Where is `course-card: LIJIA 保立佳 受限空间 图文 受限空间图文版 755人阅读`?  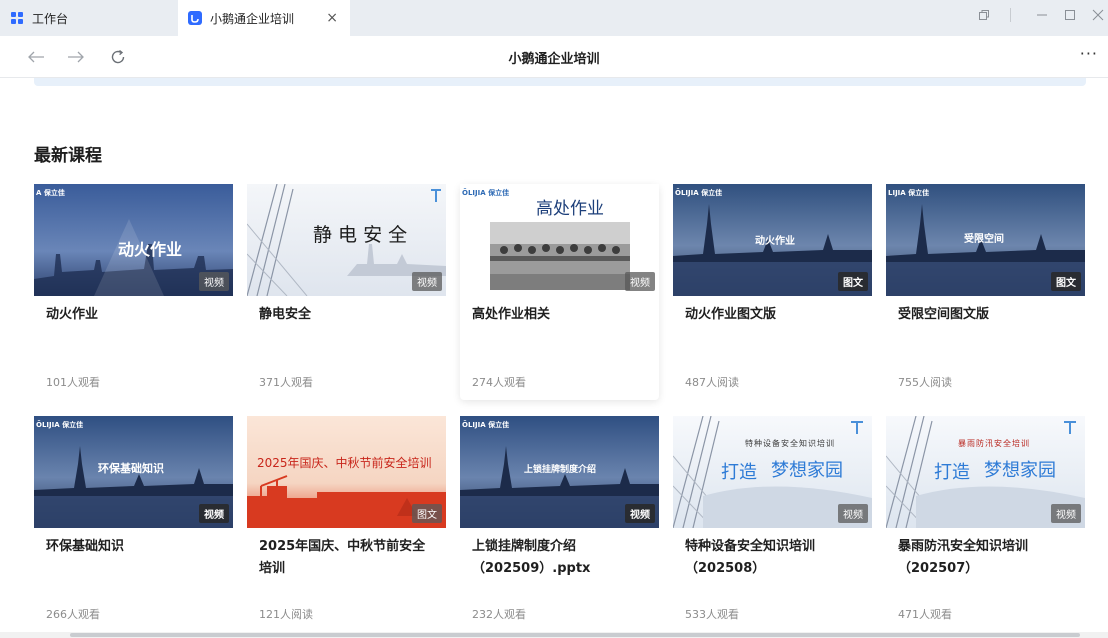 course-card: LIJIA 保立佳 受限空间 图文 受限空间图文版 755人阅读 is located at coordinates (985, 292).